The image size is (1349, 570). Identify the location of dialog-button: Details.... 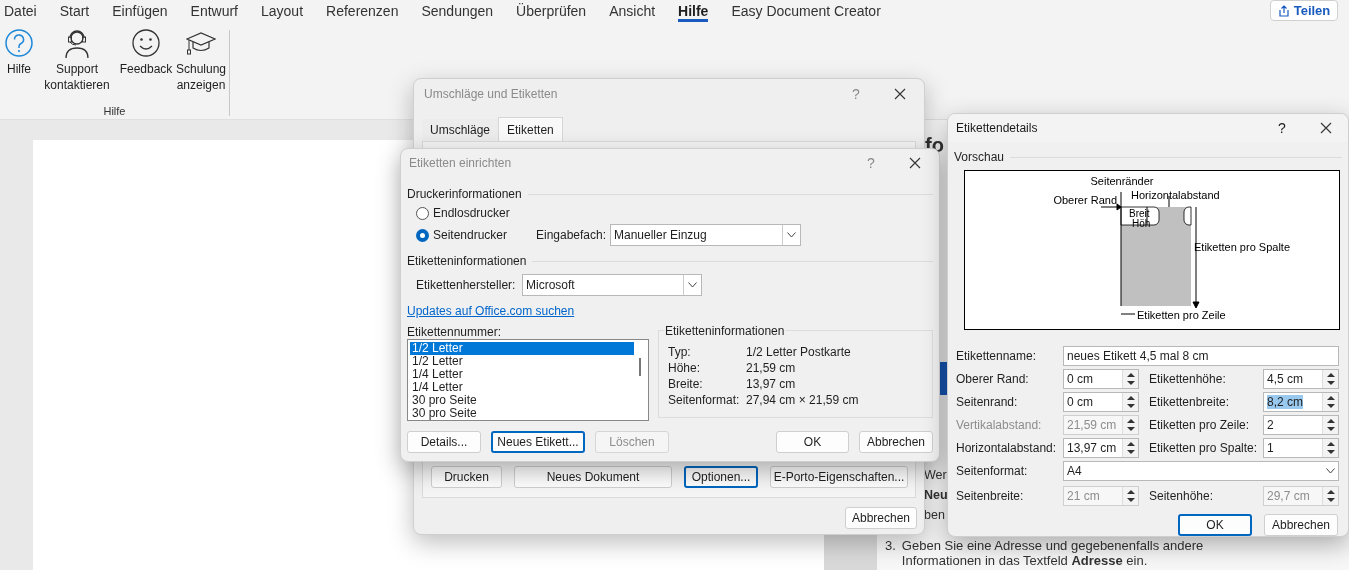
(444, 442).